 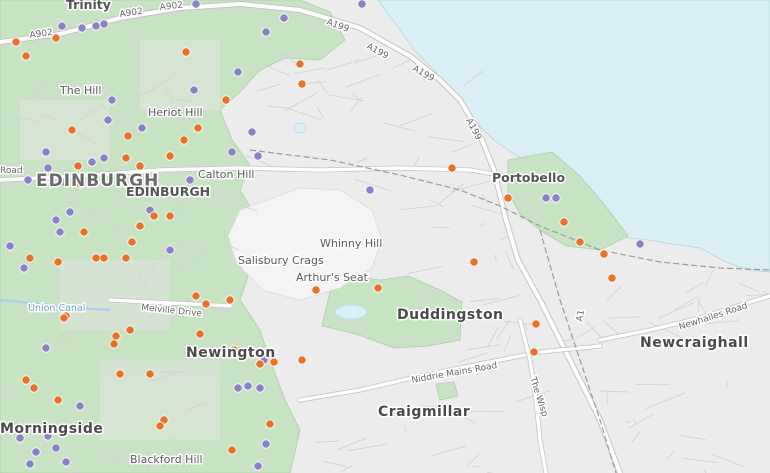 I want to click on label-salisbury-crags: Salisbury Crags, so click(x=281, y=260).